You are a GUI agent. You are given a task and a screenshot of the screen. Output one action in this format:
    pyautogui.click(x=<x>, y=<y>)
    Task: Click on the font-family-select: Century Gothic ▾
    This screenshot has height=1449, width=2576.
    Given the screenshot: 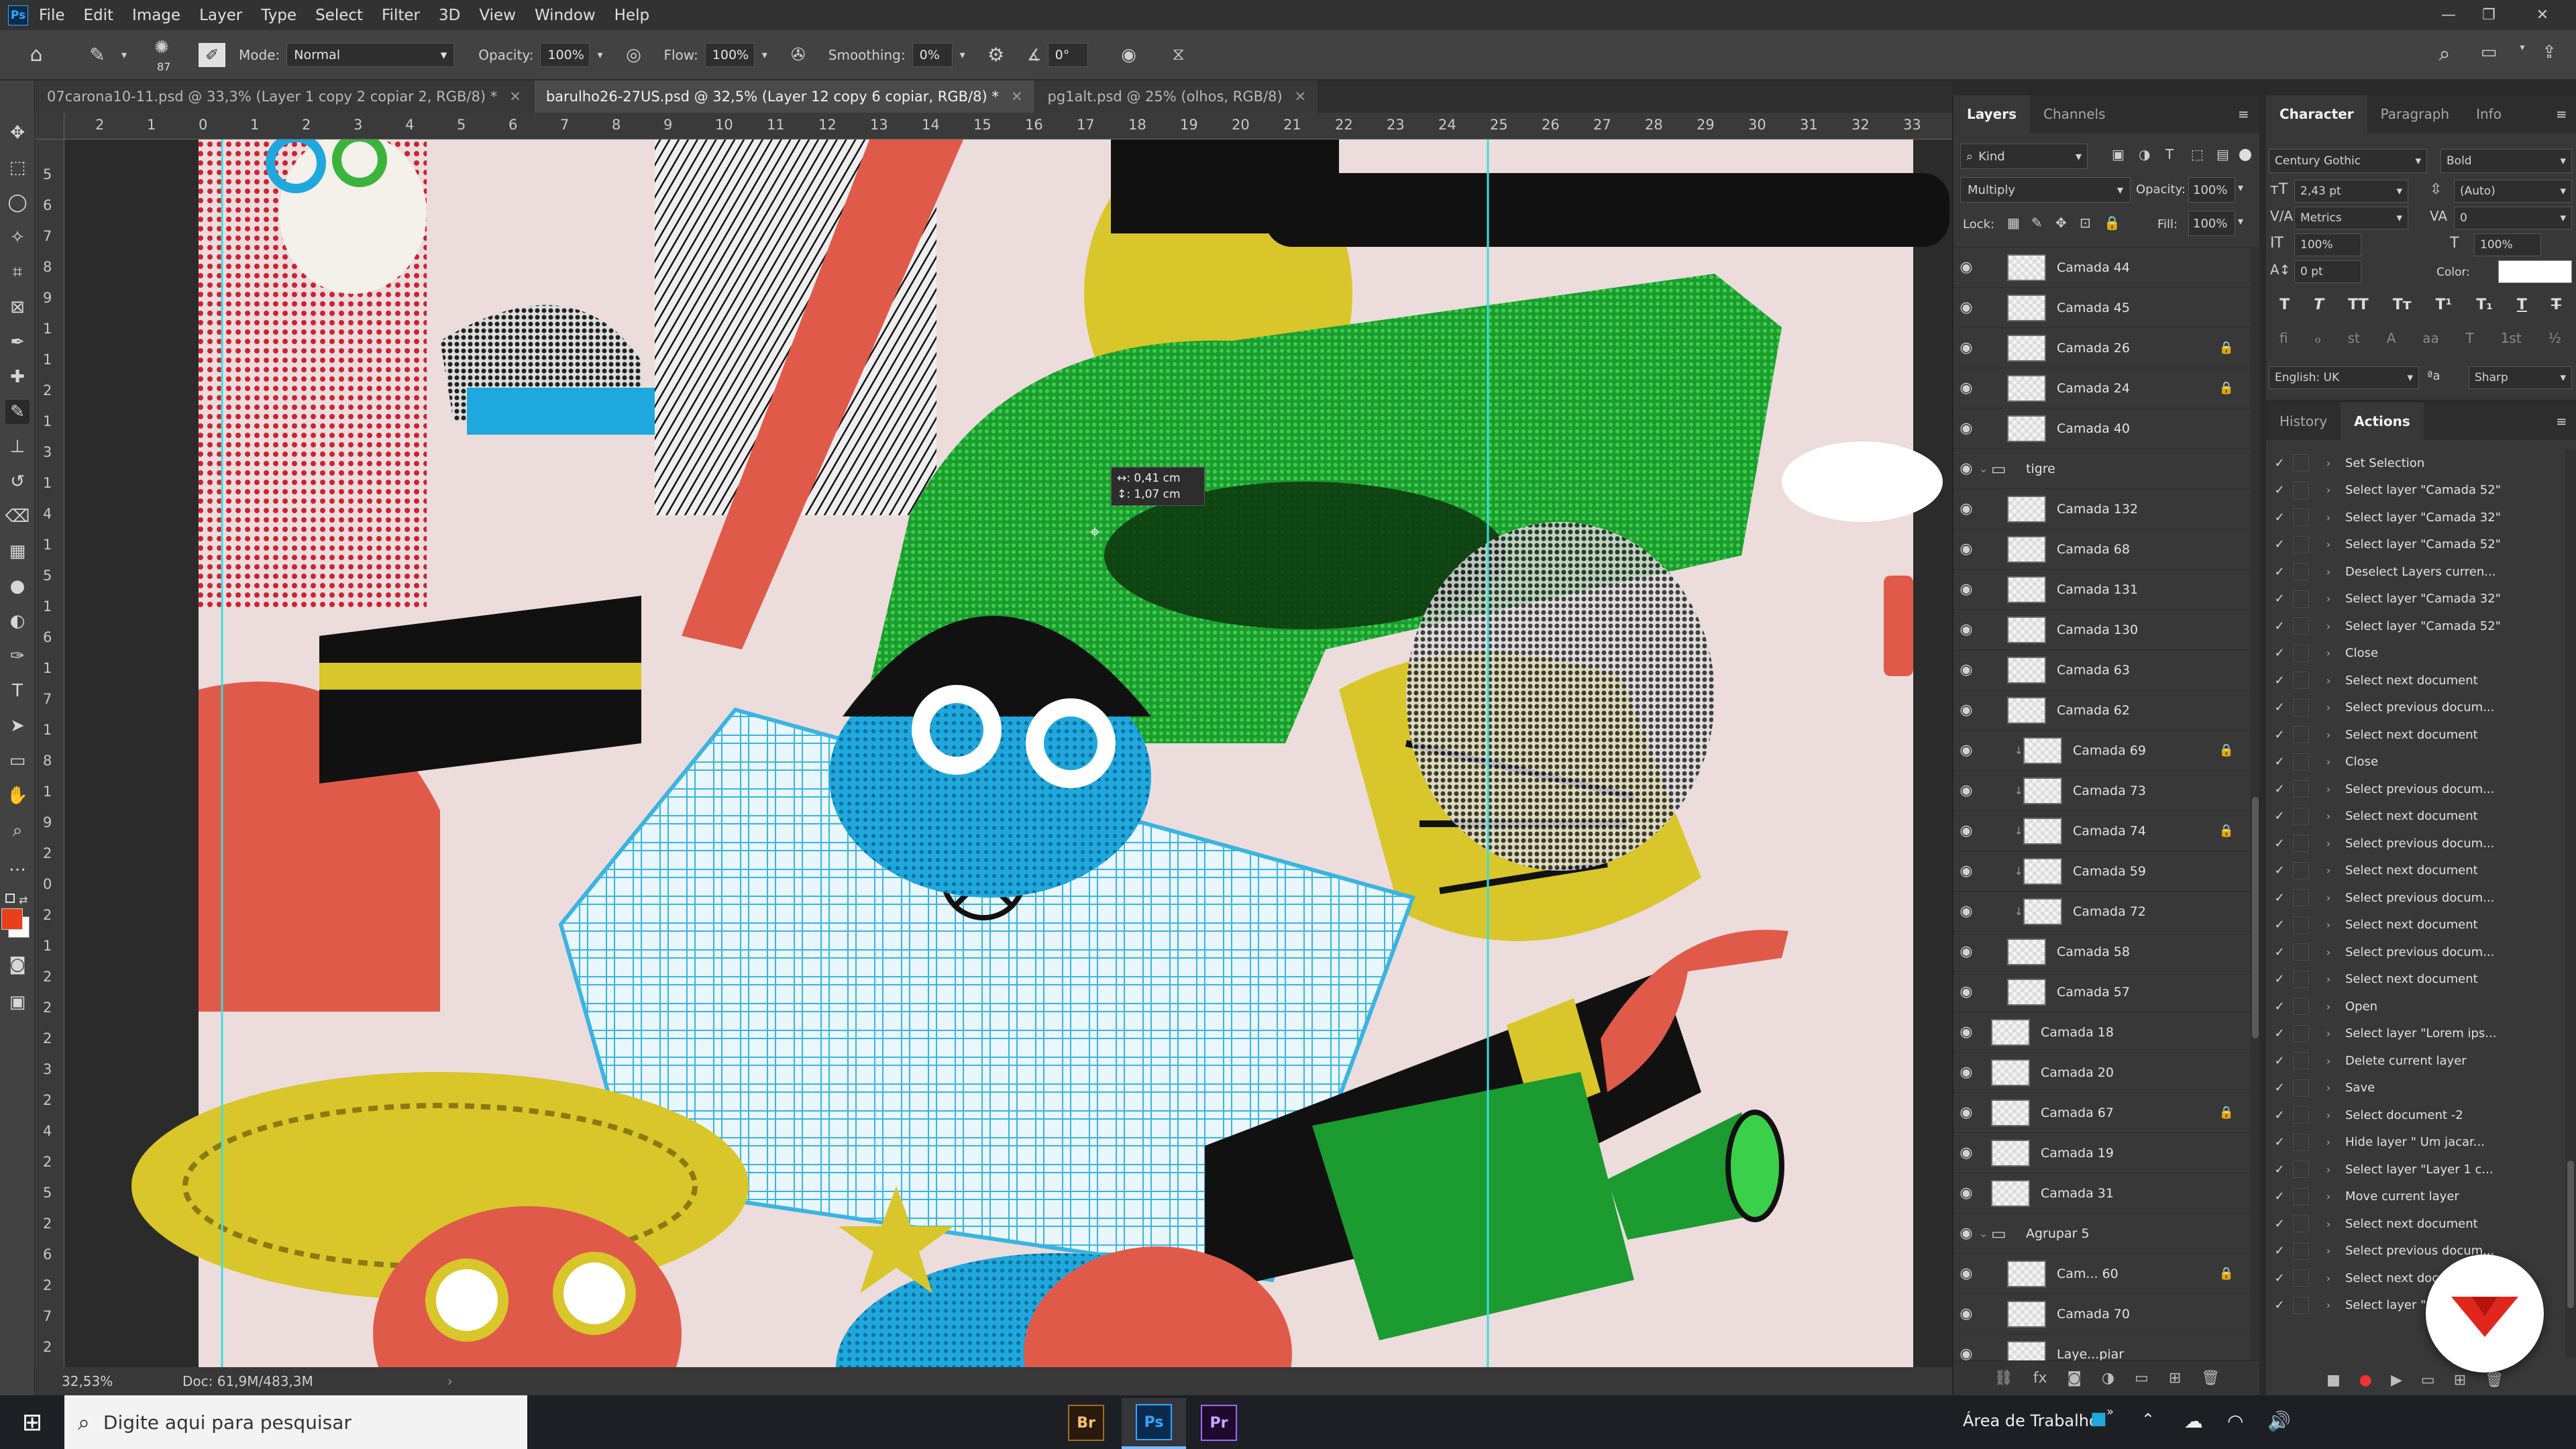 What is the action you would take?
    pyautogui.click(x=2348, y=161)
    